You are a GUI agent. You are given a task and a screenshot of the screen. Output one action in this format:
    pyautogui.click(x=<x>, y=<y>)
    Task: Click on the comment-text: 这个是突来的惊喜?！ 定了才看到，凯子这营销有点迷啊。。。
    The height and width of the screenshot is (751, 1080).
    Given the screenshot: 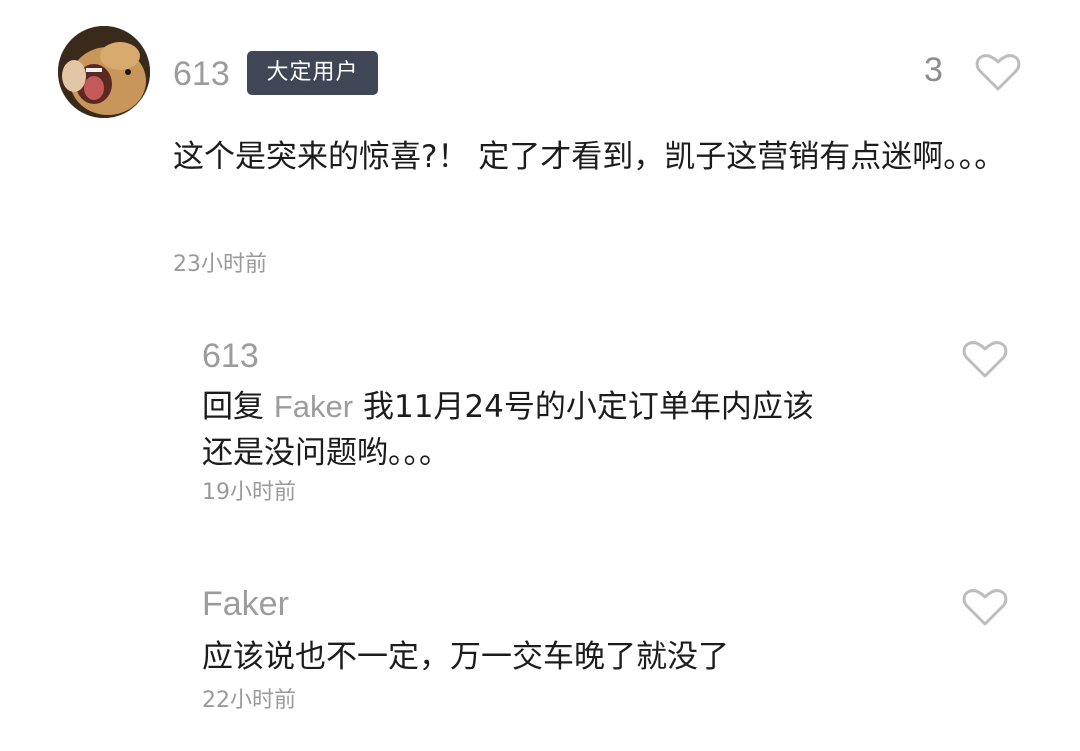 What is the action you would take?
    pyautogui.click(x=589, y=157)
    